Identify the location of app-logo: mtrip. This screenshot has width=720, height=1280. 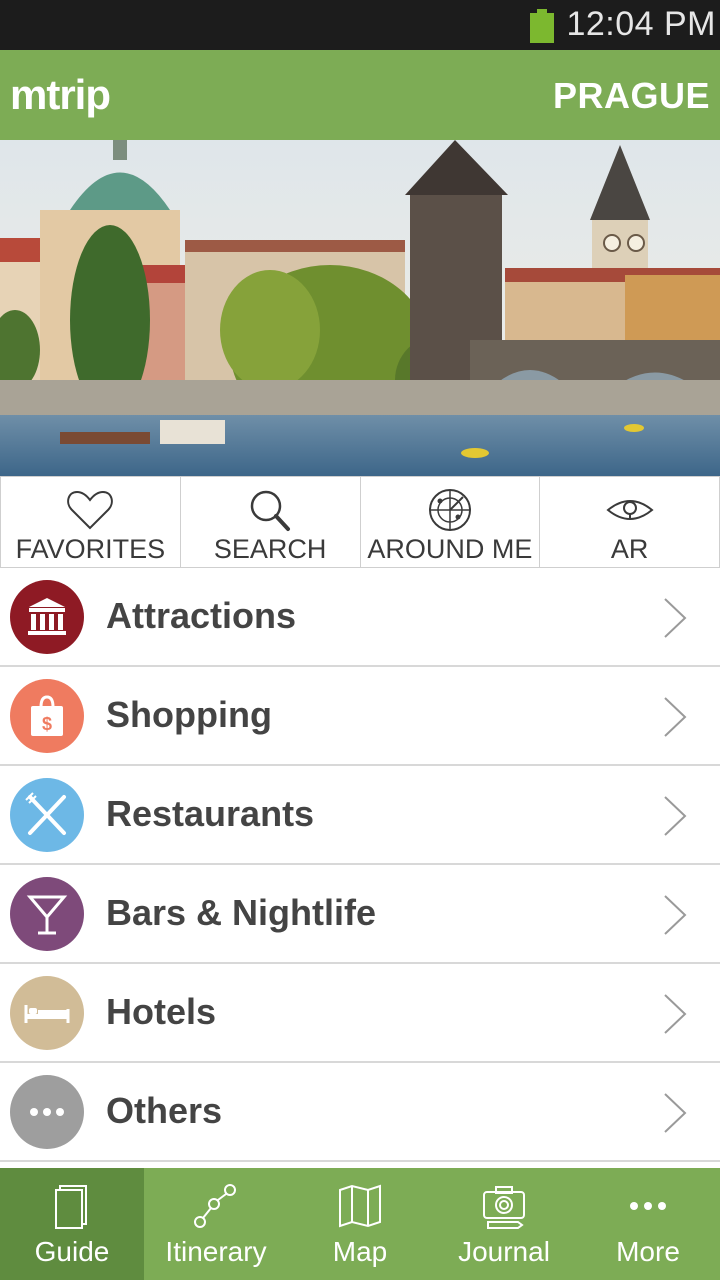
(60, 95).